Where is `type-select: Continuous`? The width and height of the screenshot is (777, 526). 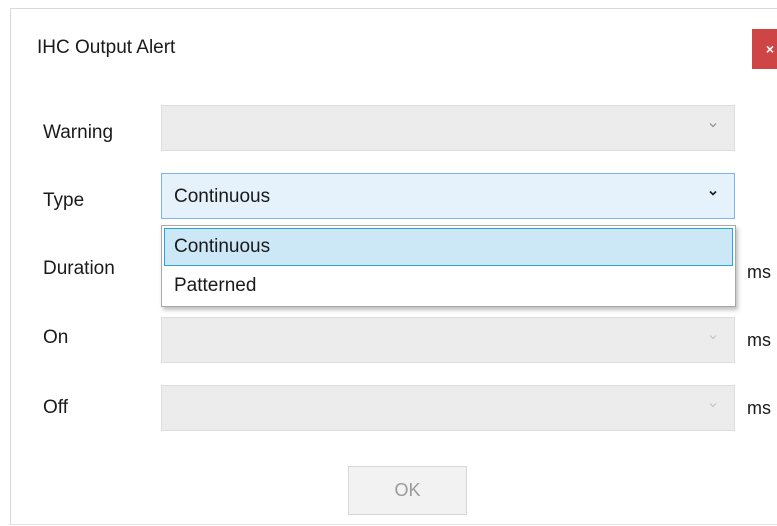 type-select: Continuous is located at coordinates (448, 196).